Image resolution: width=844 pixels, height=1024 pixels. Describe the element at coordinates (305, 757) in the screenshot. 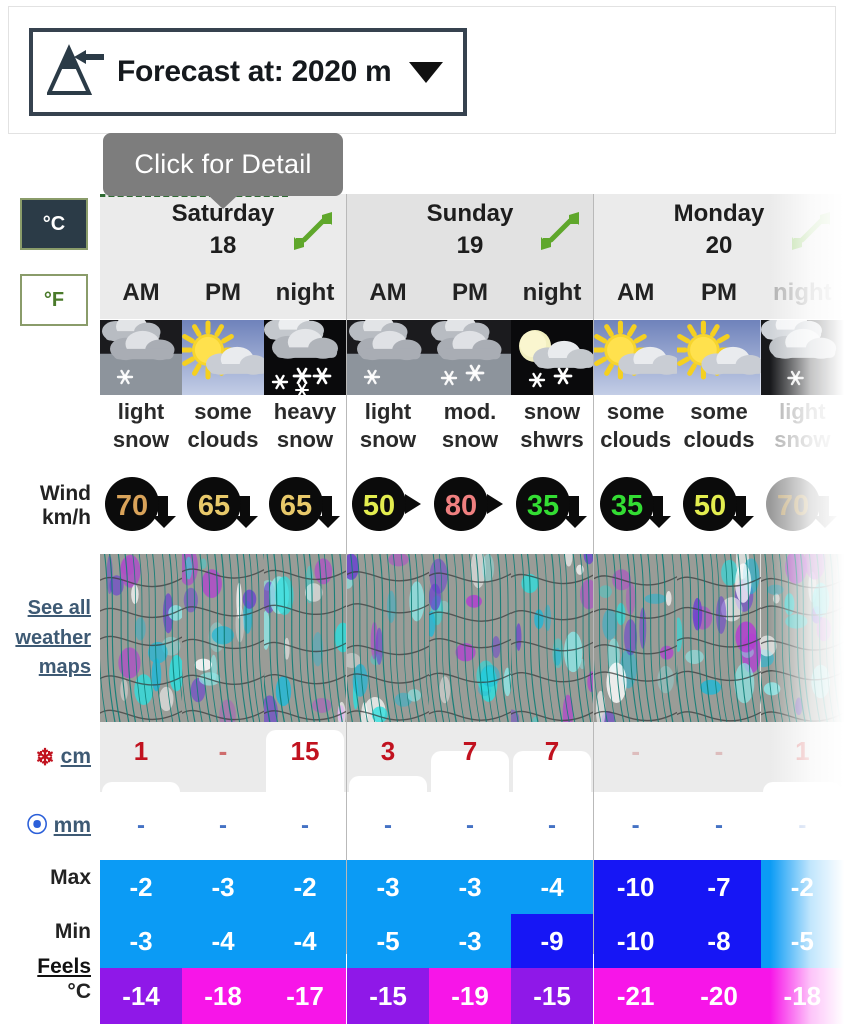

I see `snow-cell: 15` at that location.